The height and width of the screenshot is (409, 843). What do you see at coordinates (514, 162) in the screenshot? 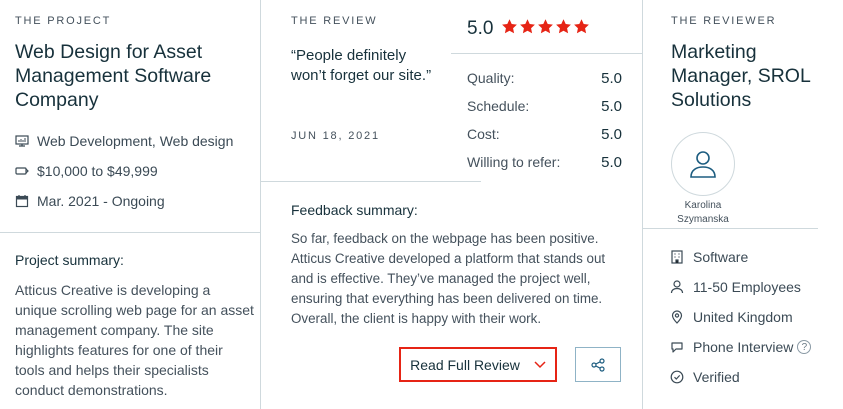
I see `rating-label: Willing to refer:` at bounding box center [514, 162].